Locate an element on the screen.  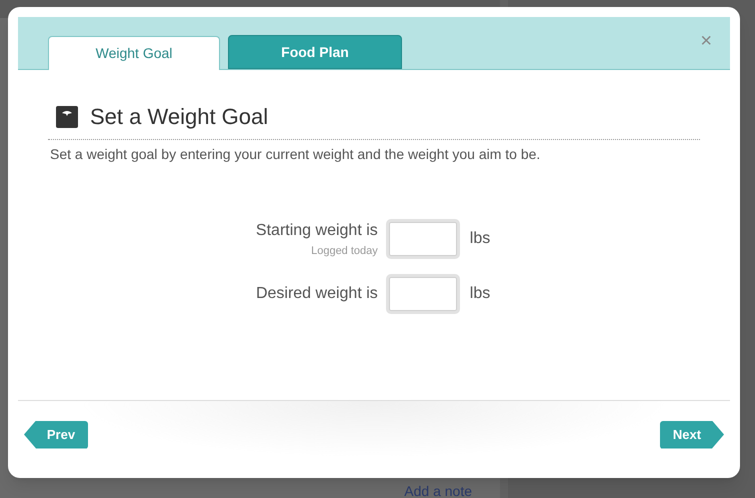
dialog-title: Set a Weight Goal is located at coordinates (179, 117).